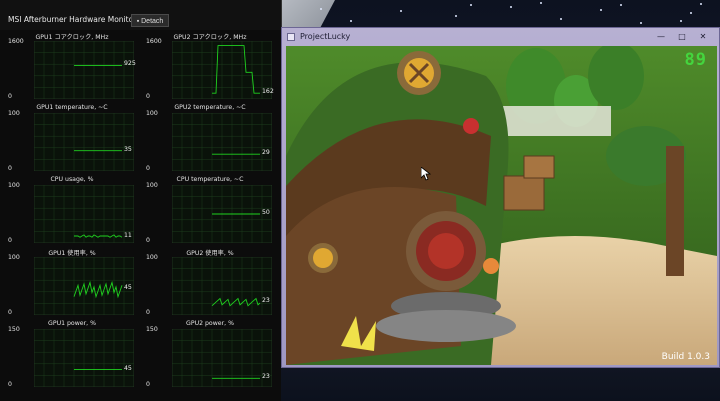  I want to click on detach-button: ▪ Detach, so click(150, 20).